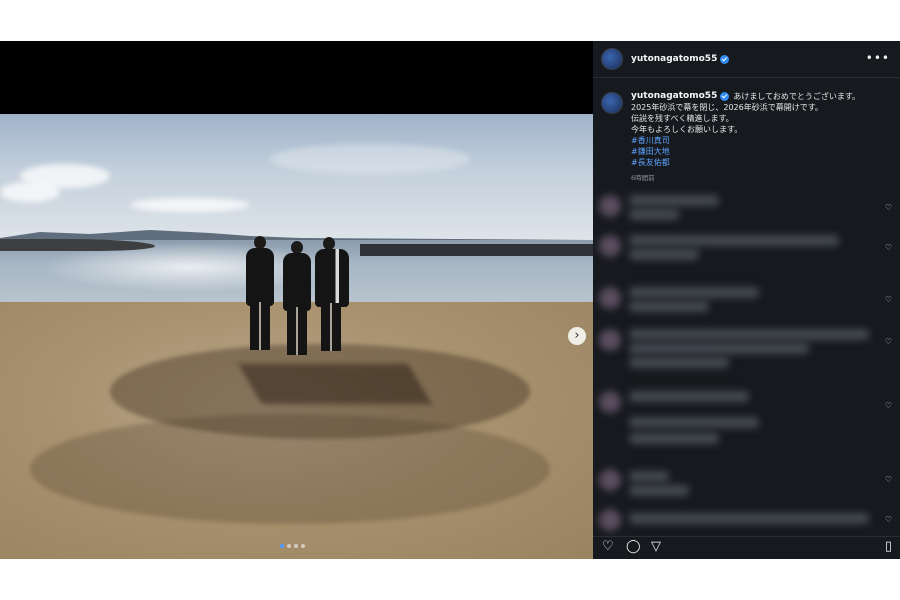 The width and height of the screenshot is (900, 600). I want to click on chevron-right-icon: ›, so click(577, 335).